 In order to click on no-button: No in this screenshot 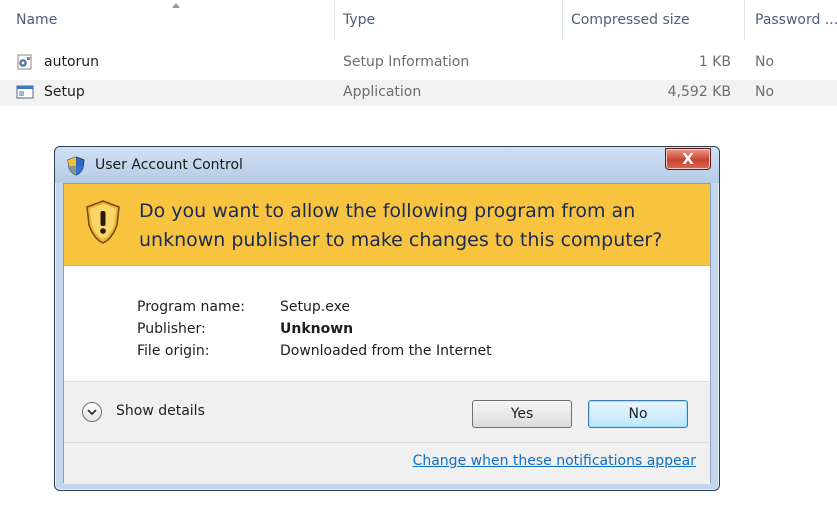, I will do `click(638, 414)`.